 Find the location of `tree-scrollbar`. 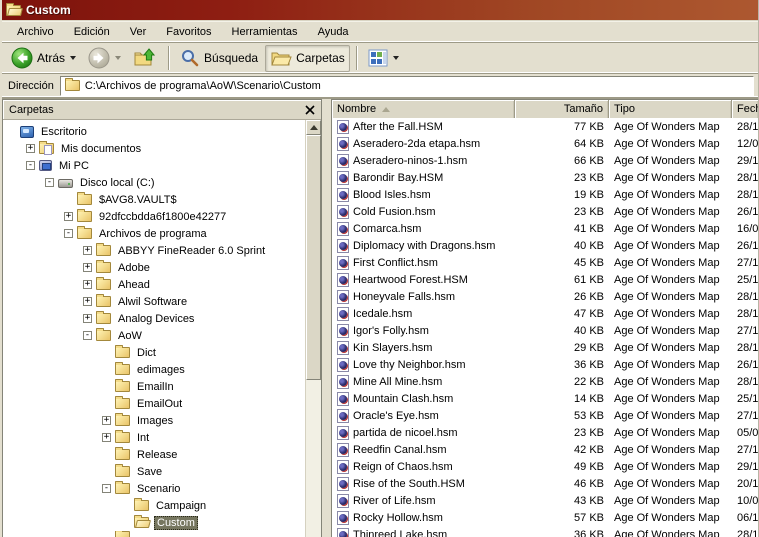

tree-scrollbar is located at coordinates (313, 328).